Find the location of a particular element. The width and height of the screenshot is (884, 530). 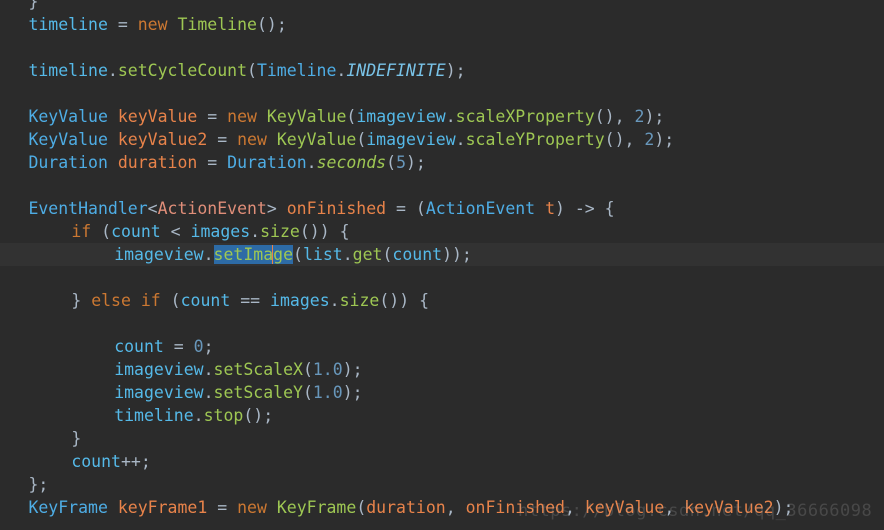

code-token: < is located at coordinates (152, 208).